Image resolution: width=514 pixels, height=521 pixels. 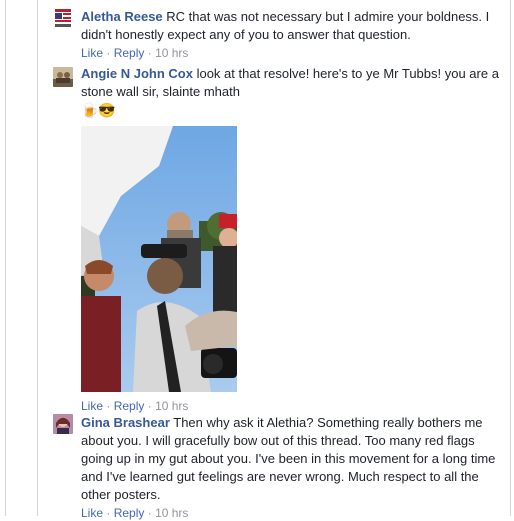 What do you see at coordinates (5, 258) in the screenshot?
I see `thread-rail-left` at bounding box center [5, 258].